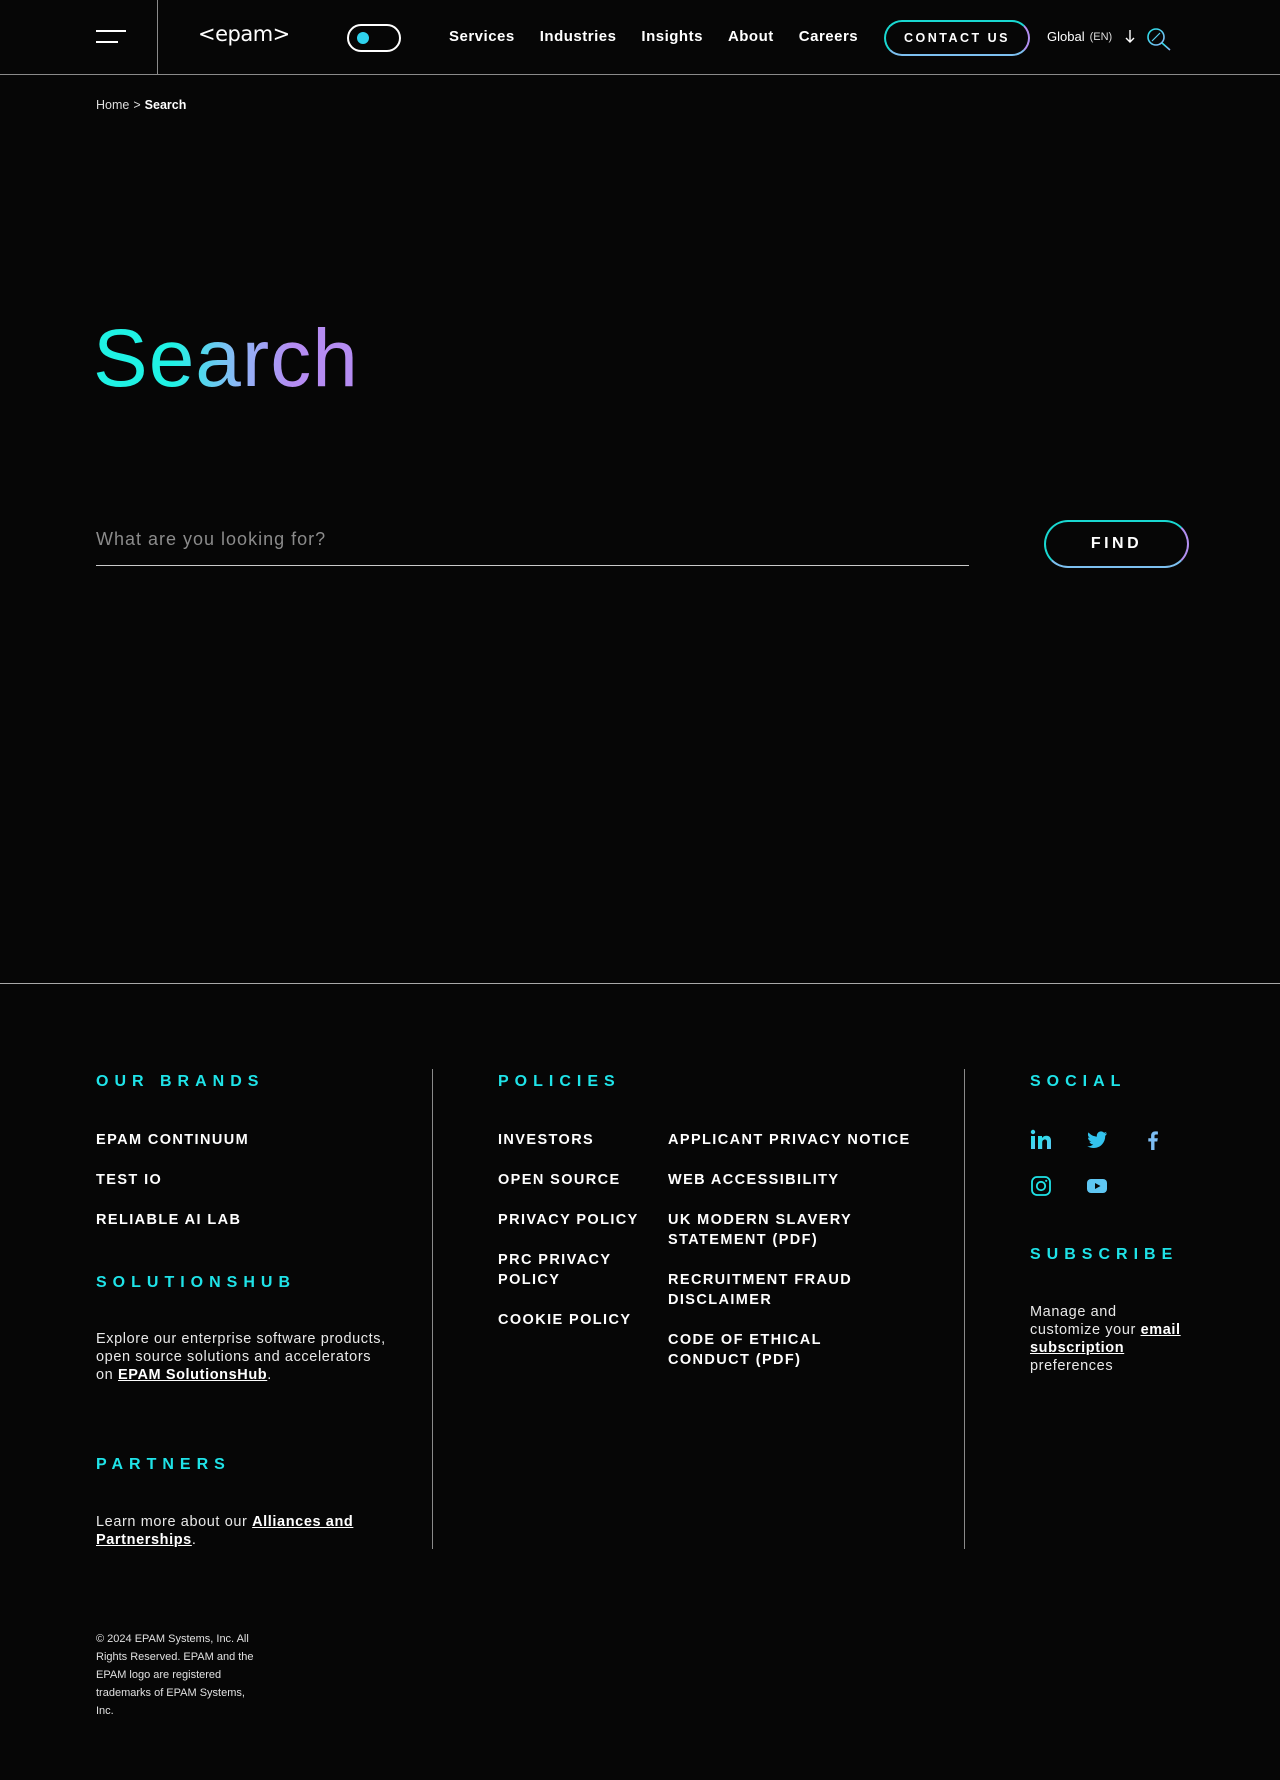 The image size is (1280, 1780). Describe the element at coordinates (1153, 1140) in the screenshot. I see `facebook-icon` at that location.